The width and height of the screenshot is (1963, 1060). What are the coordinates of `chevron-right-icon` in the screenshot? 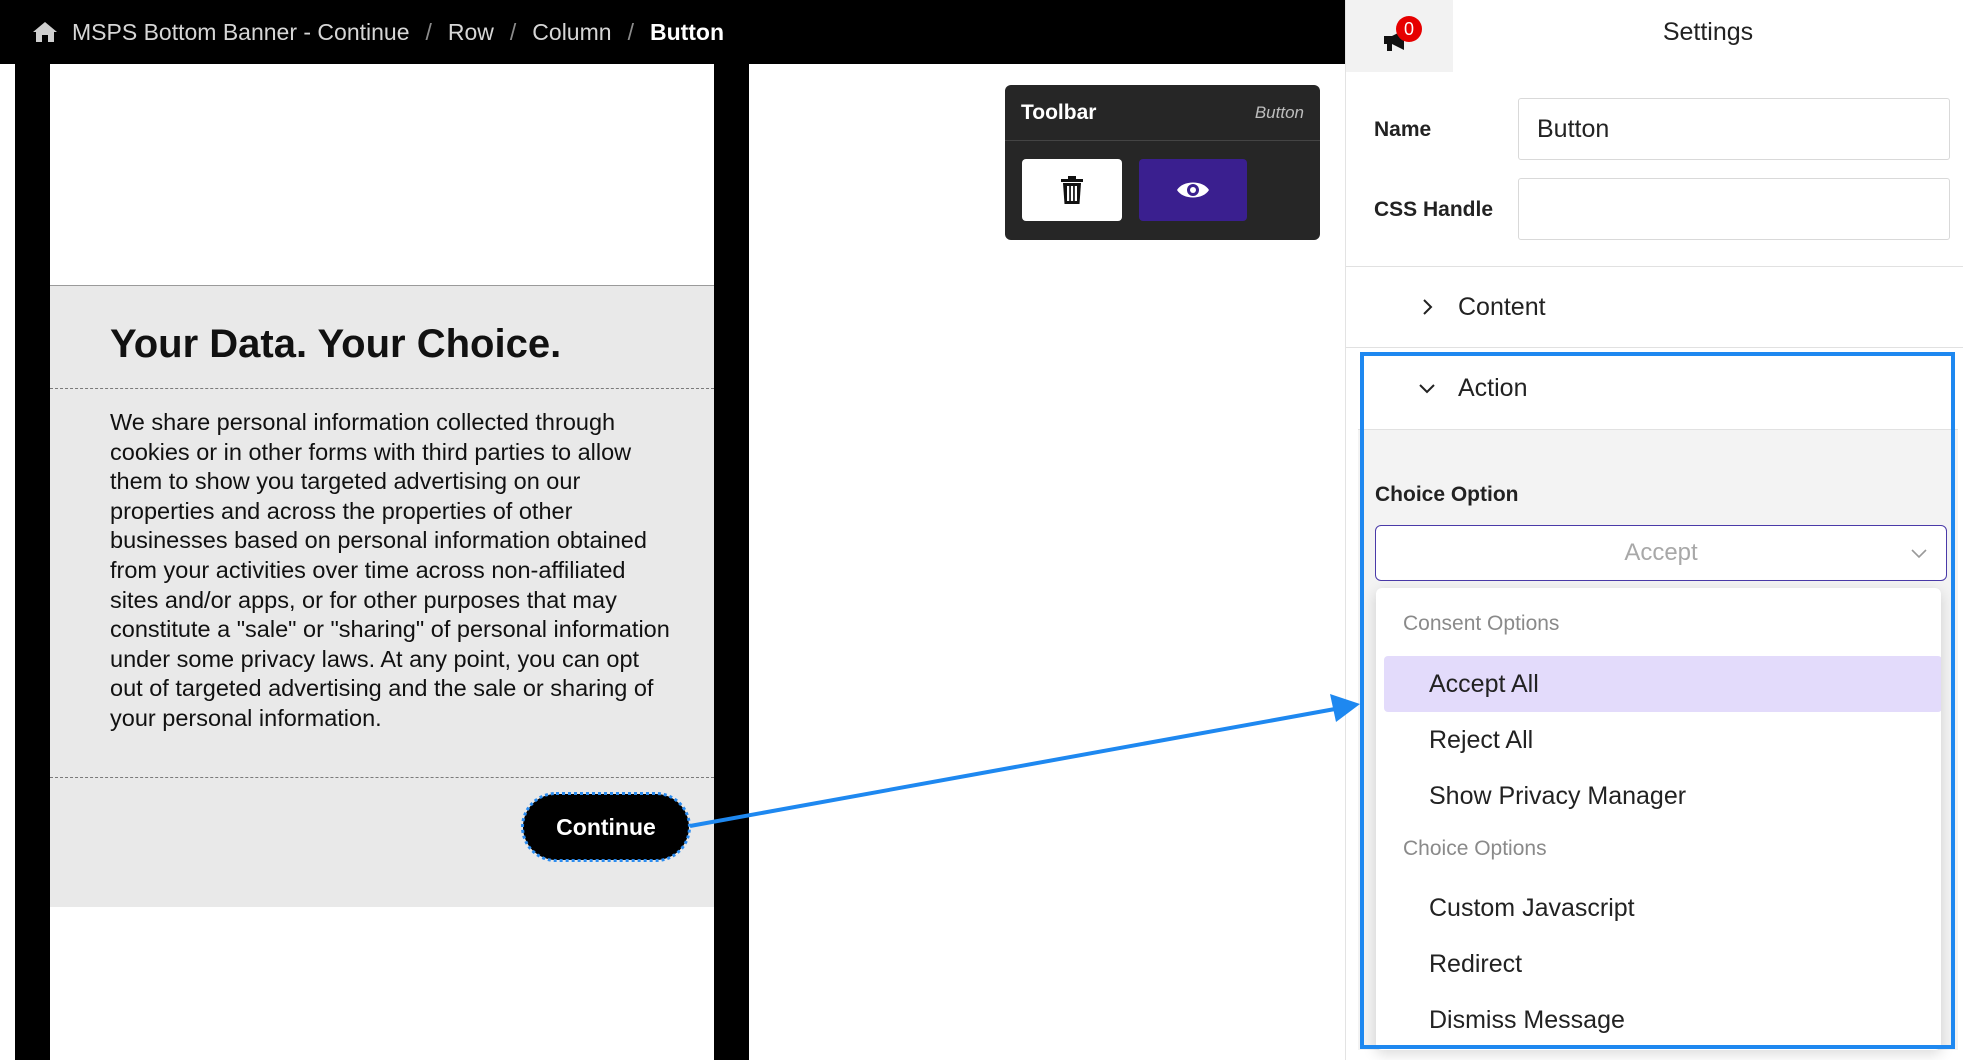 It's located at (1428, 307).